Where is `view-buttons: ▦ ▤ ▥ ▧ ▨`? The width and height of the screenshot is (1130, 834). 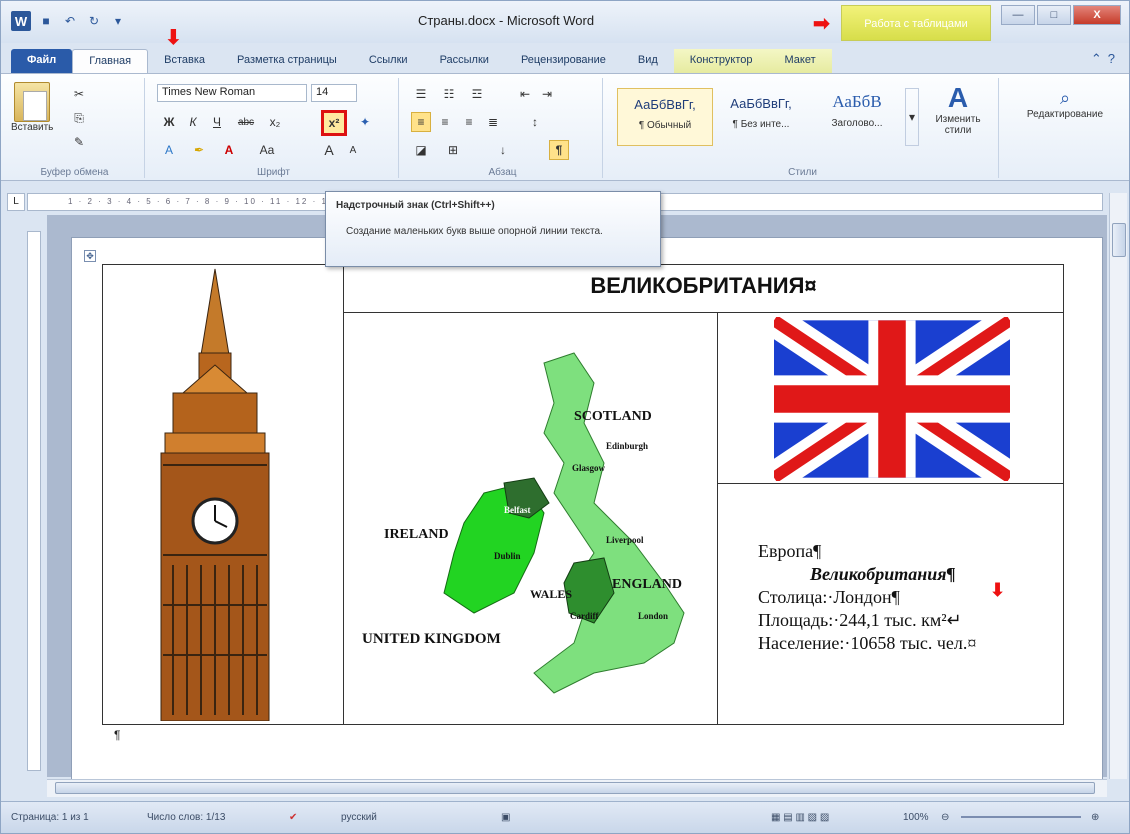
view-buttons: ▦ ▤ ▥ ▧ ▨ is located at coordinates (800, 817).